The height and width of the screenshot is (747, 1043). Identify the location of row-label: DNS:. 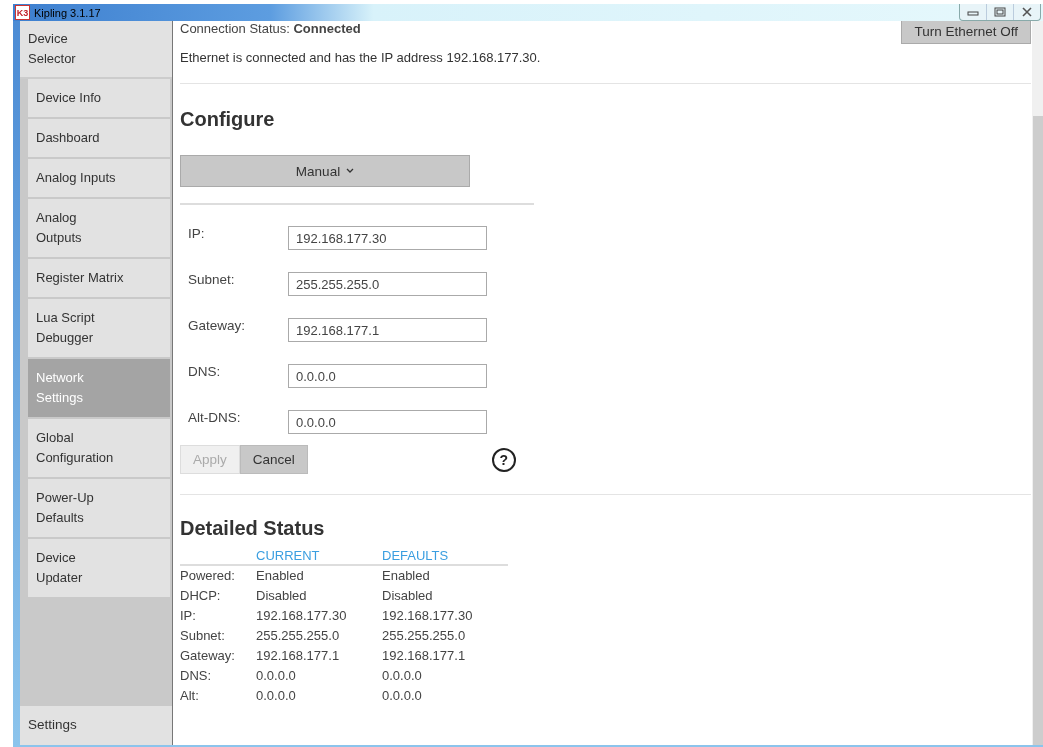
(218, 676).